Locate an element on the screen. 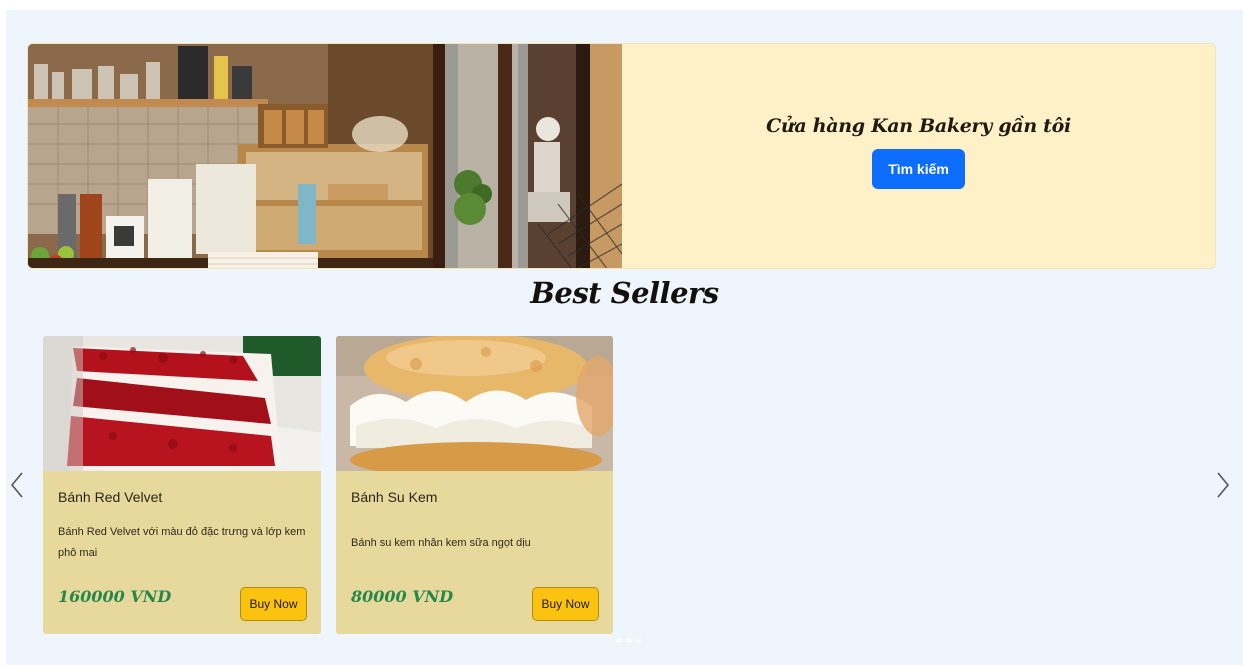  search-store-button: Tìm kiếm is located at coordinates (918, 169).